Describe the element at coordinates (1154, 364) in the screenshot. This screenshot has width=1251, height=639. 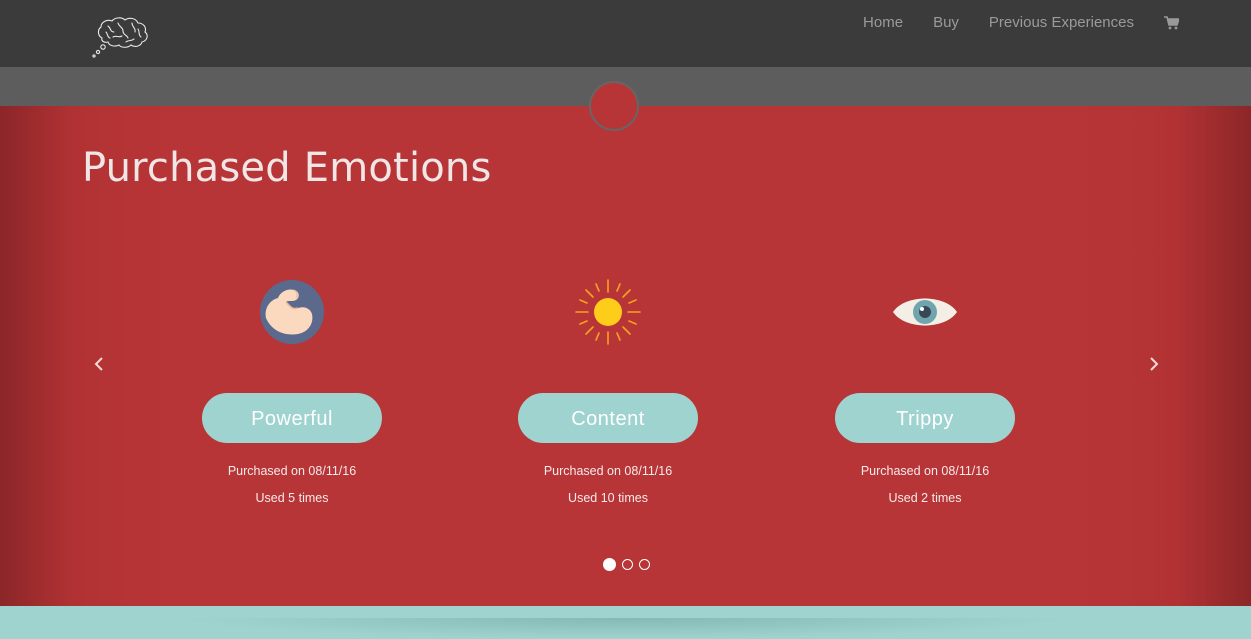
I see `chevron-right-icon` at that location.